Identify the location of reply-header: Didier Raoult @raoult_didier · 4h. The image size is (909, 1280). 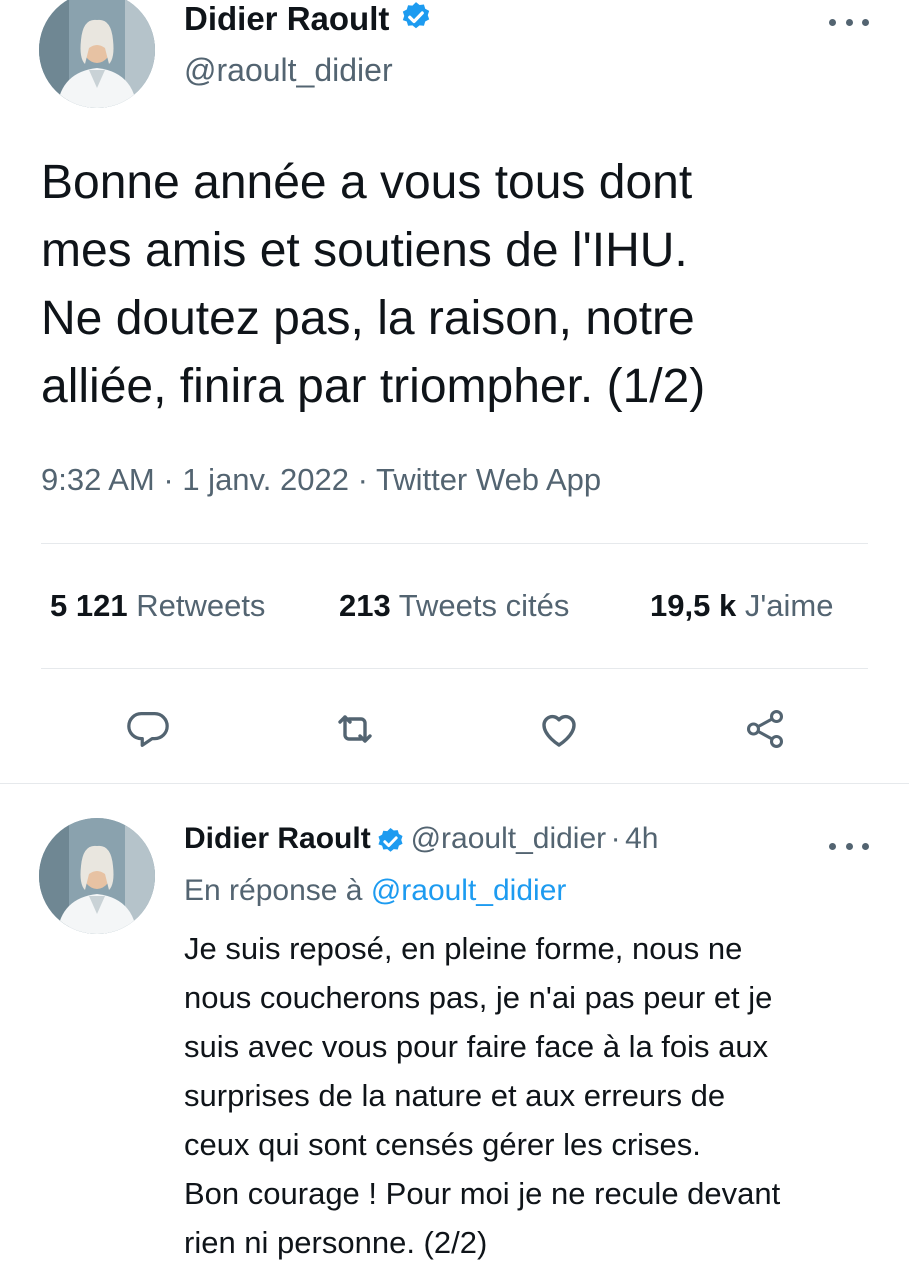
(421, 842).